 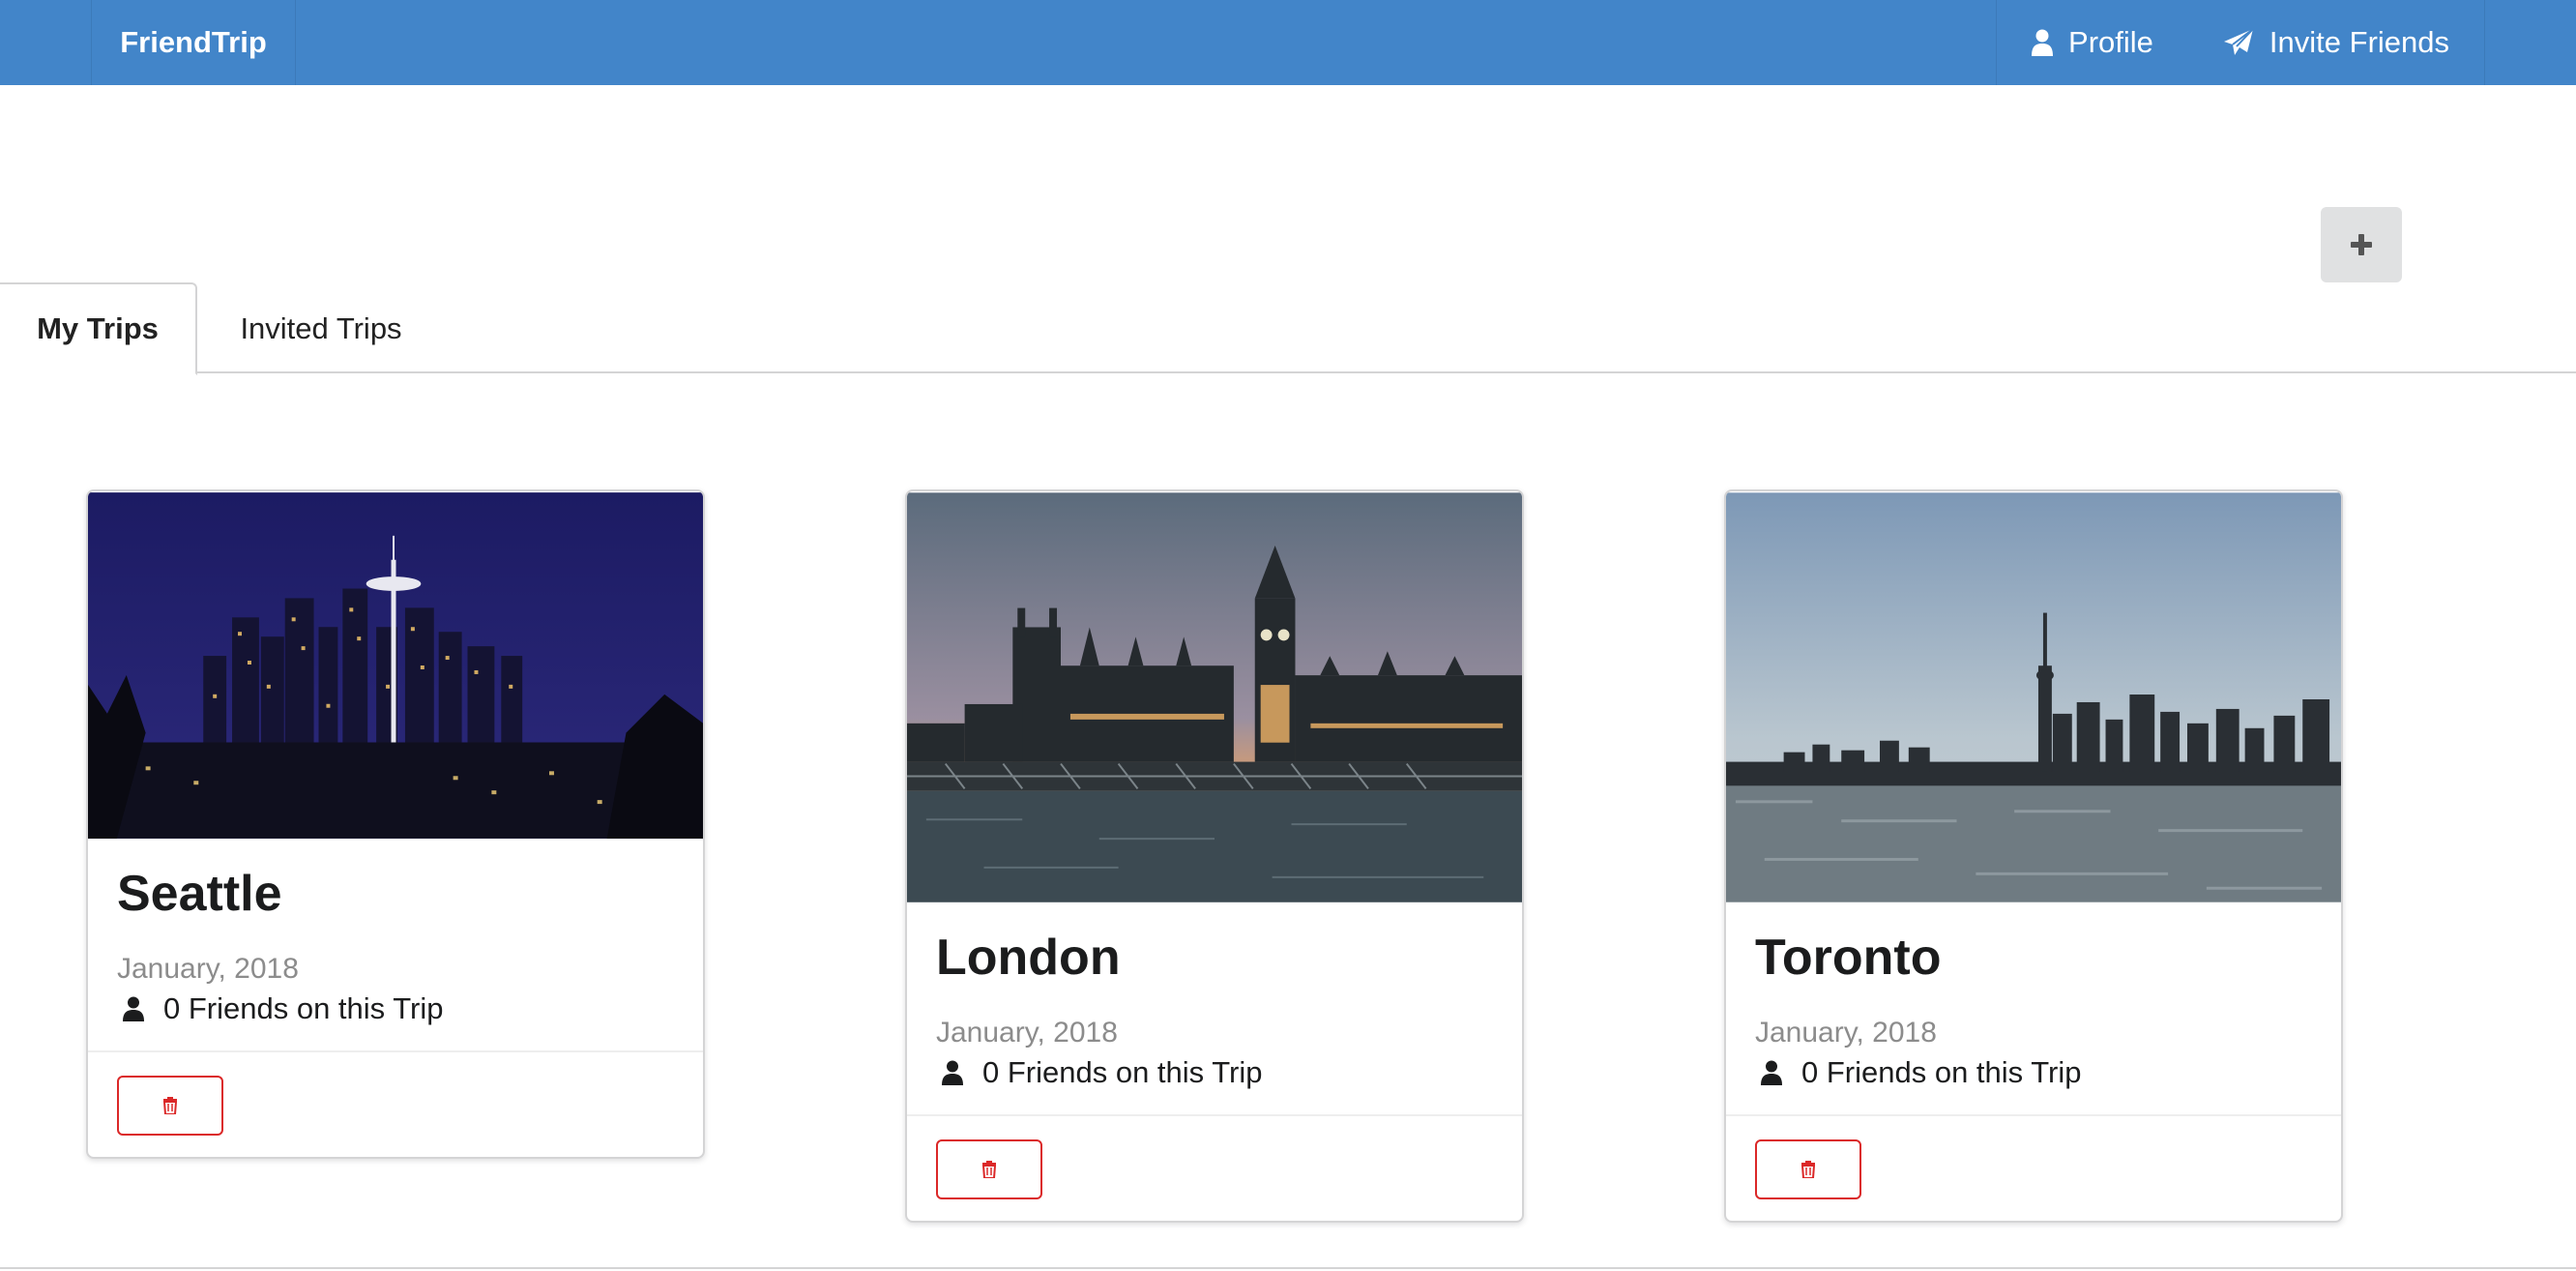 What do you see at coordinates (98, 328) in the screenshot?
I see `tab-my-trips: My Trips` at bounding box center [98, 328].